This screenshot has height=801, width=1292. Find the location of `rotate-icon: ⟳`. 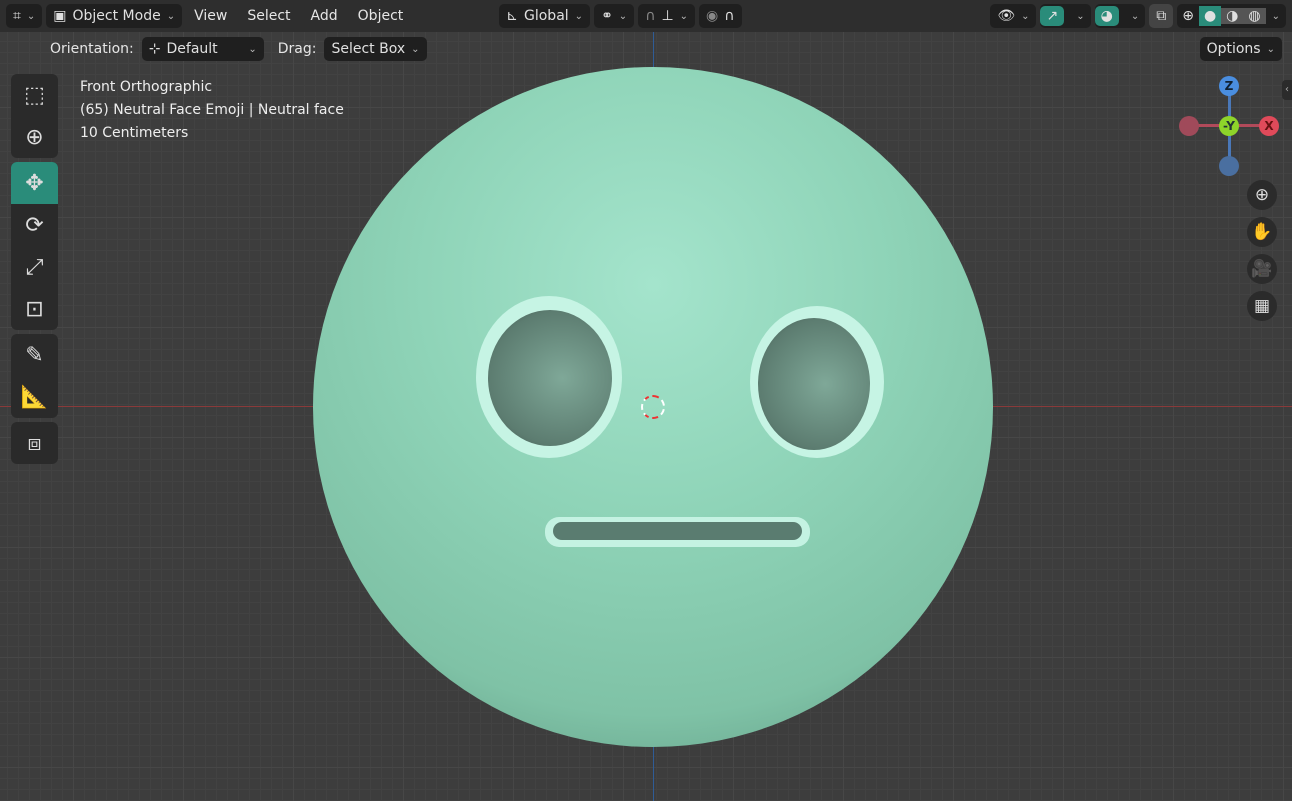

rotate-icon: ⟳ is located at coordinates (34, 225).